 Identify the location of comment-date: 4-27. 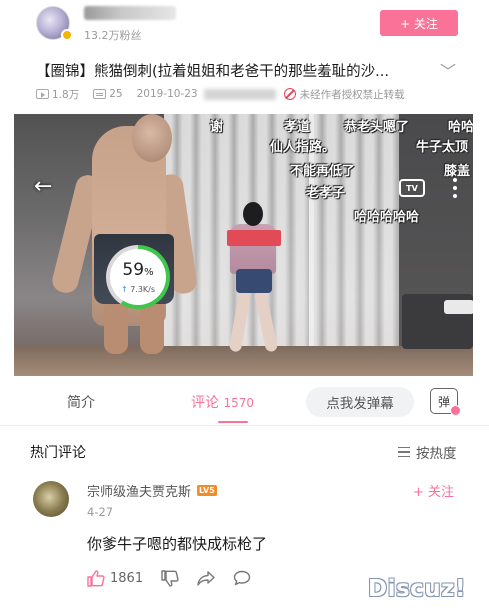
(100, 512).